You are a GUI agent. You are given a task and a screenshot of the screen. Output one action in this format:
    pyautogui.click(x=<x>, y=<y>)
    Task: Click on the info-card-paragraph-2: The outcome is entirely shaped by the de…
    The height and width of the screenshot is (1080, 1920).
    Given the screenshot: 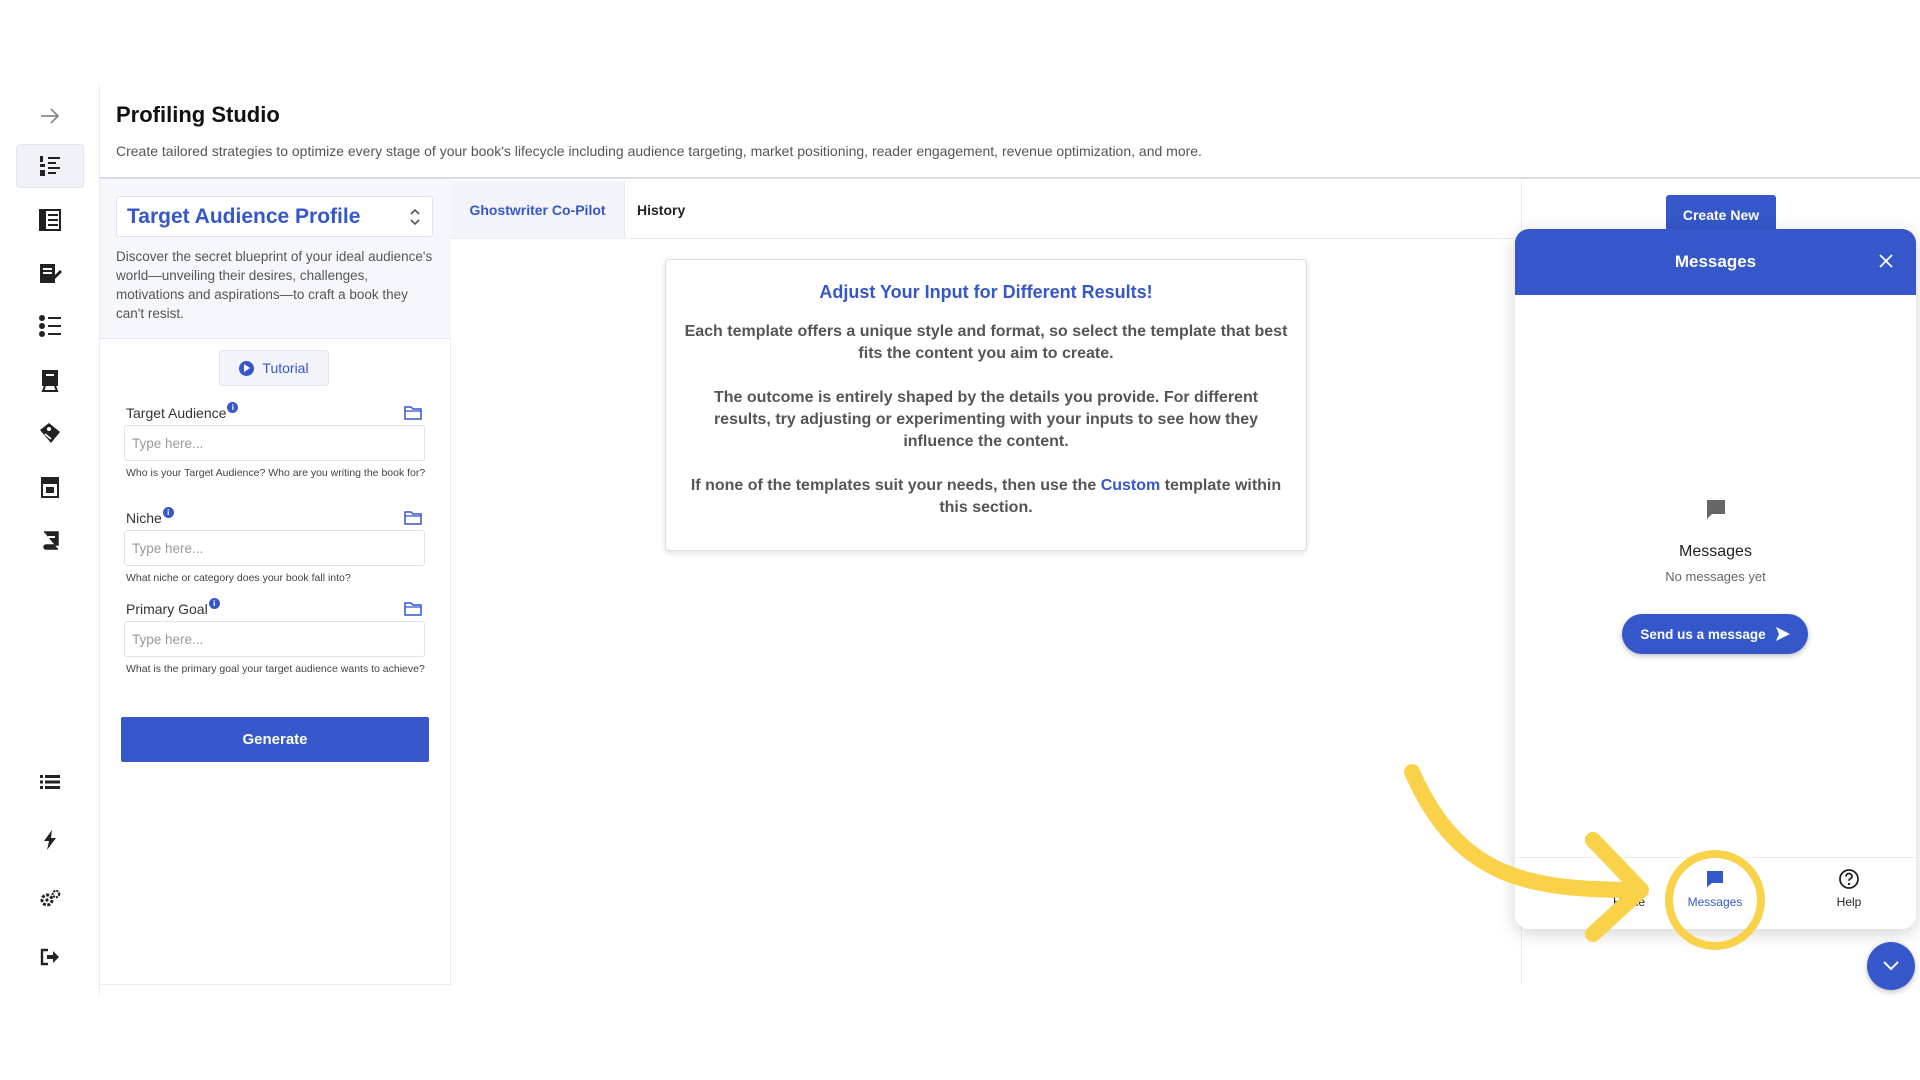 What is the action you would take?
    pyautogui.click(x=986, y=419)
    